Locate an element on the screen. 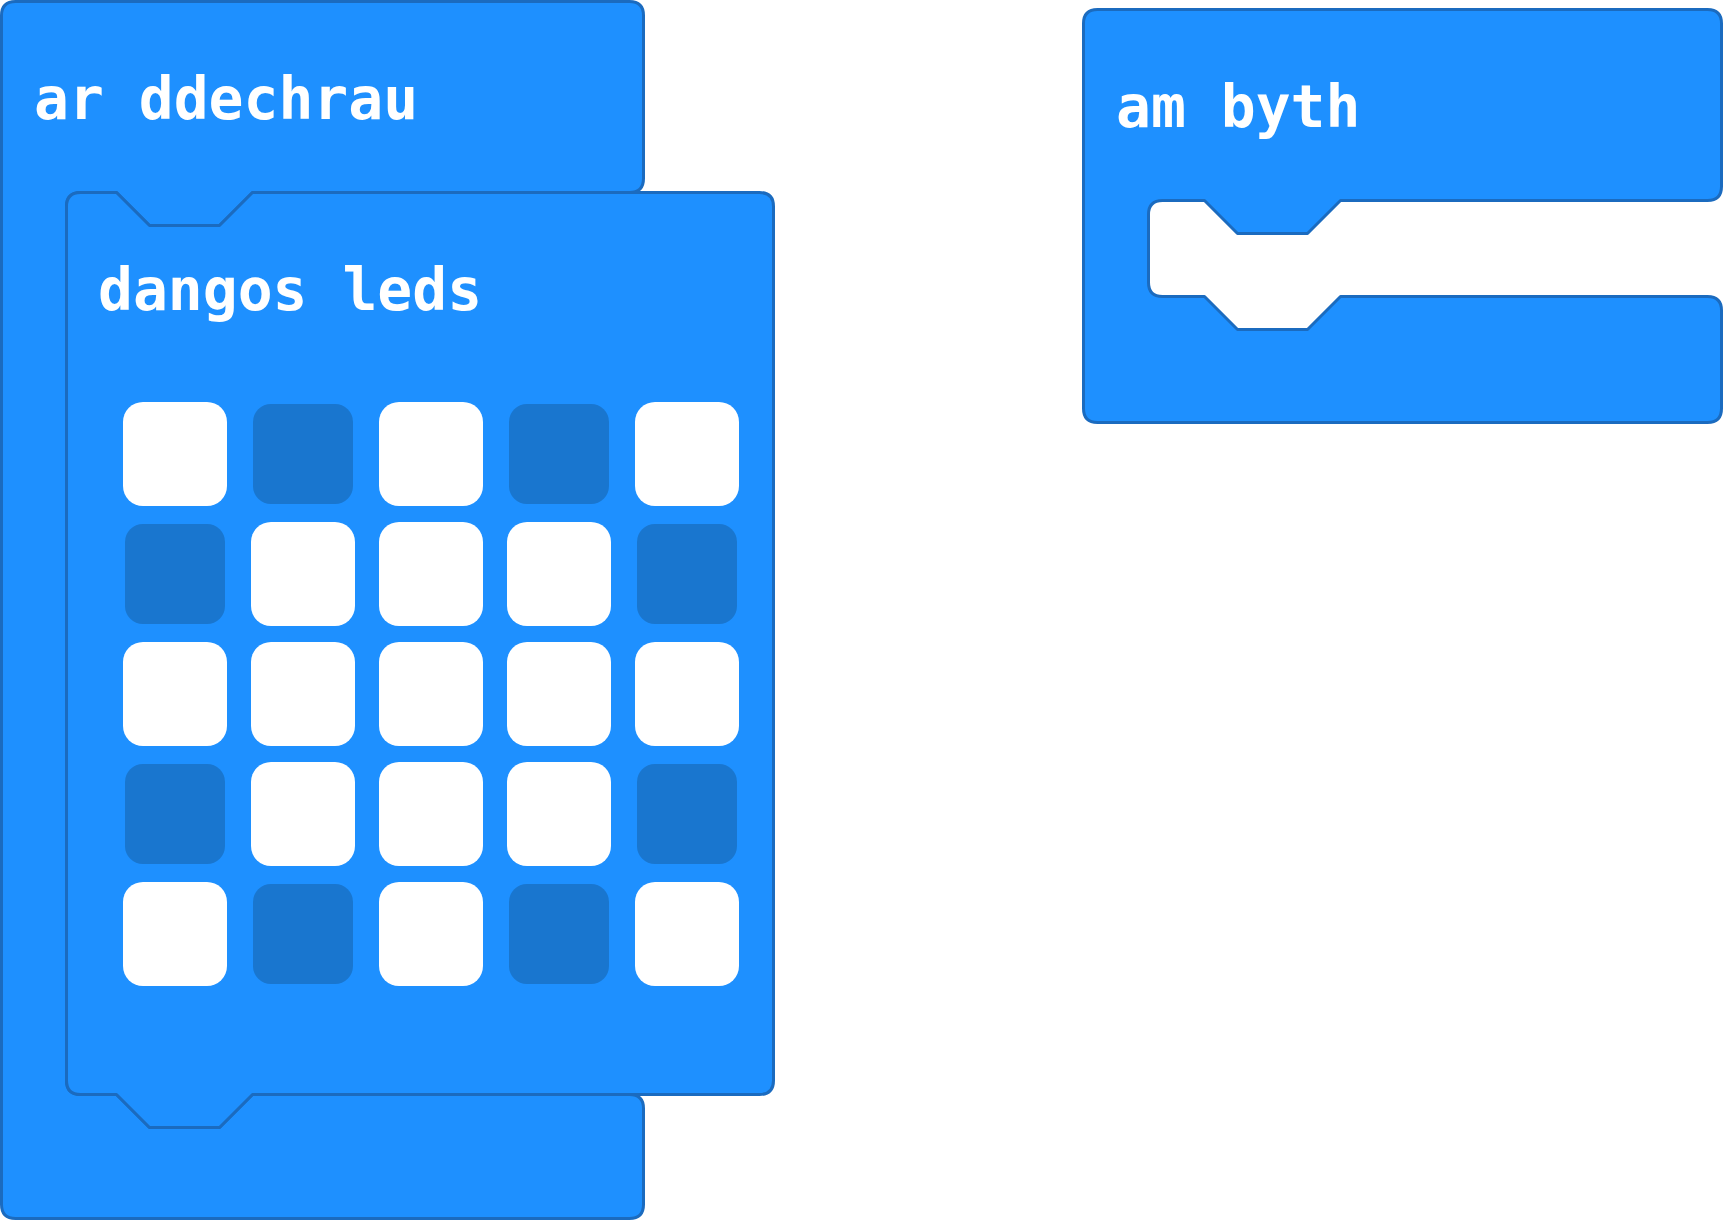  container-block is located at coordinates (1402, 216).